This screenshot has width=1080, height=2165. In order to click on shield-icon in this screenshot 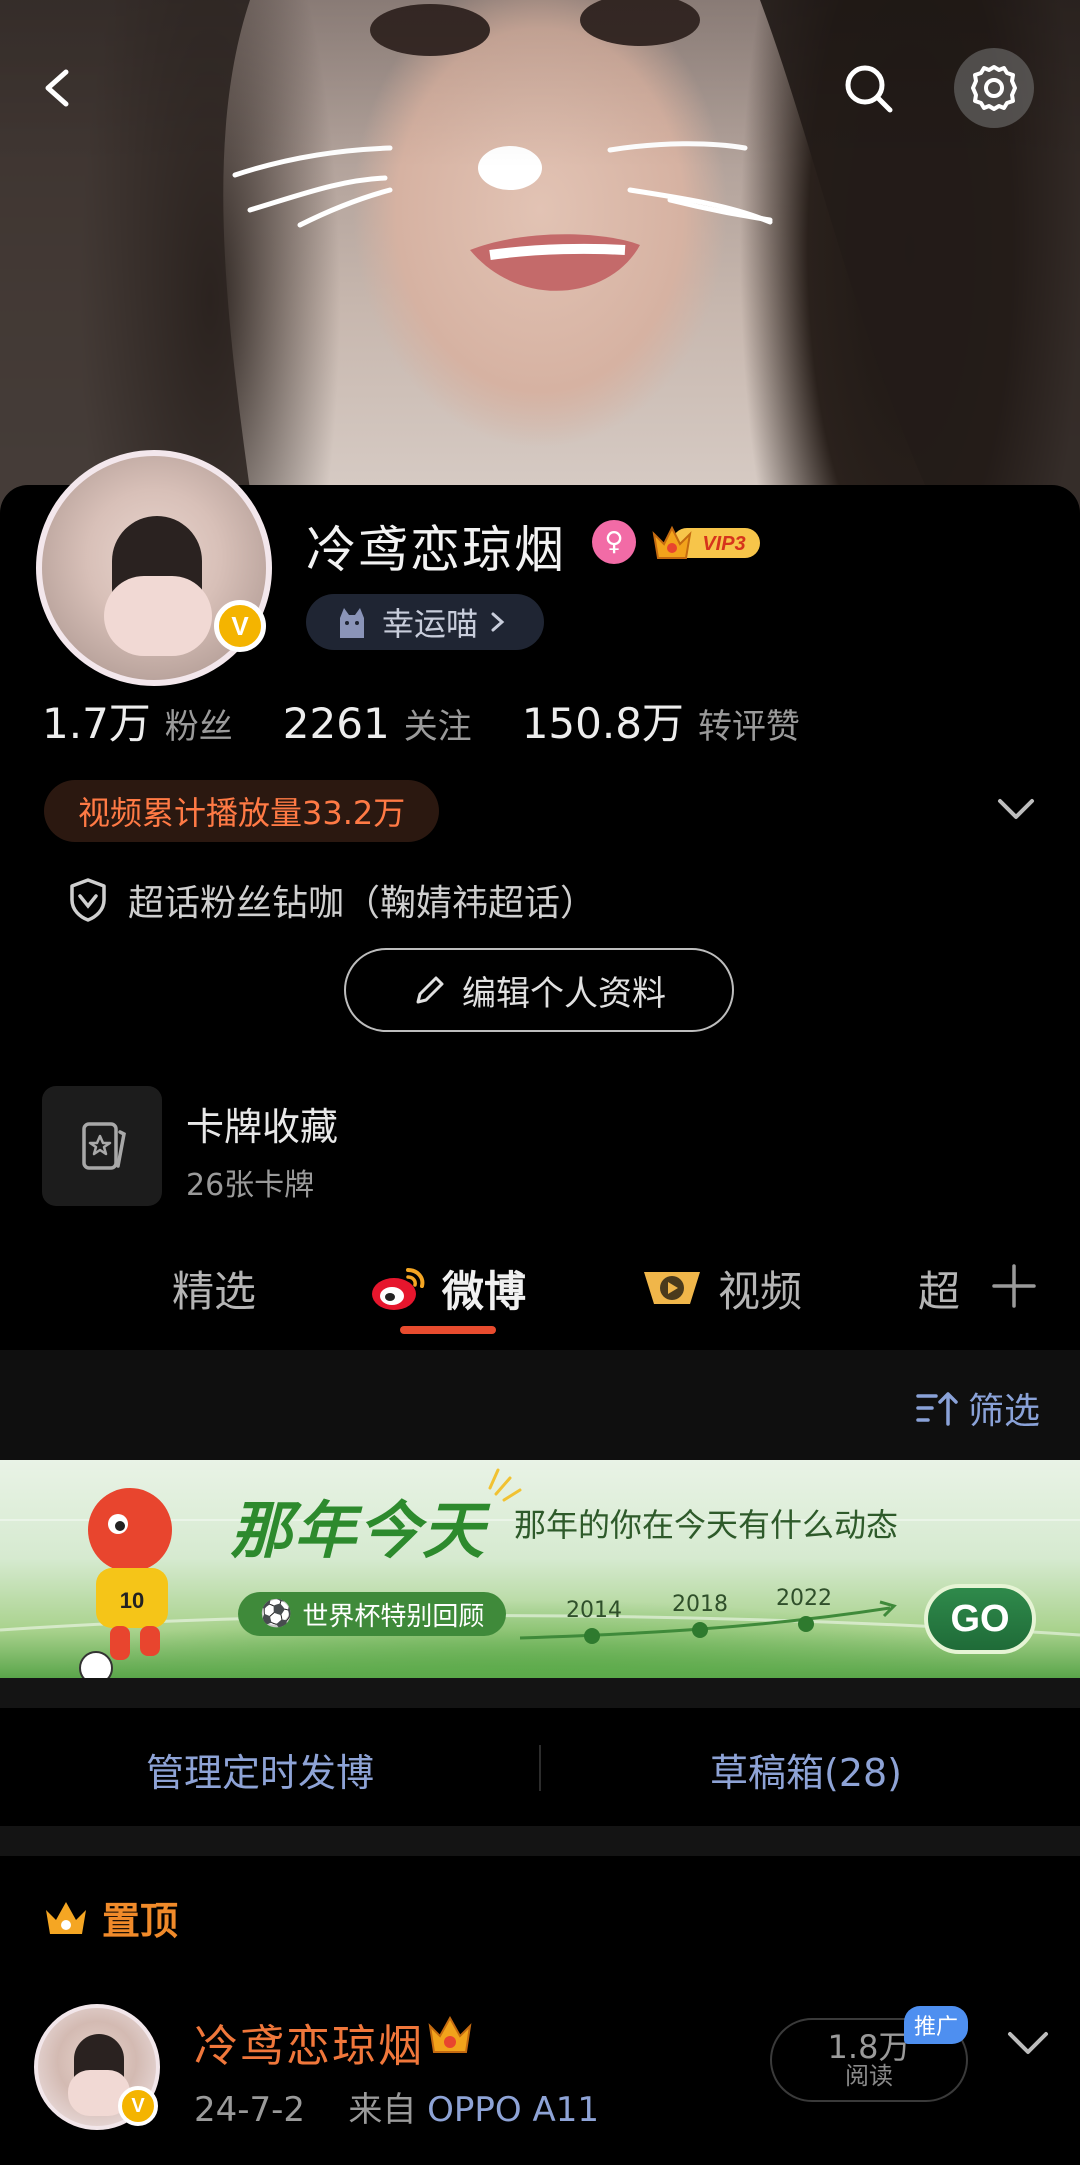, I will do `click(88, 900)`.